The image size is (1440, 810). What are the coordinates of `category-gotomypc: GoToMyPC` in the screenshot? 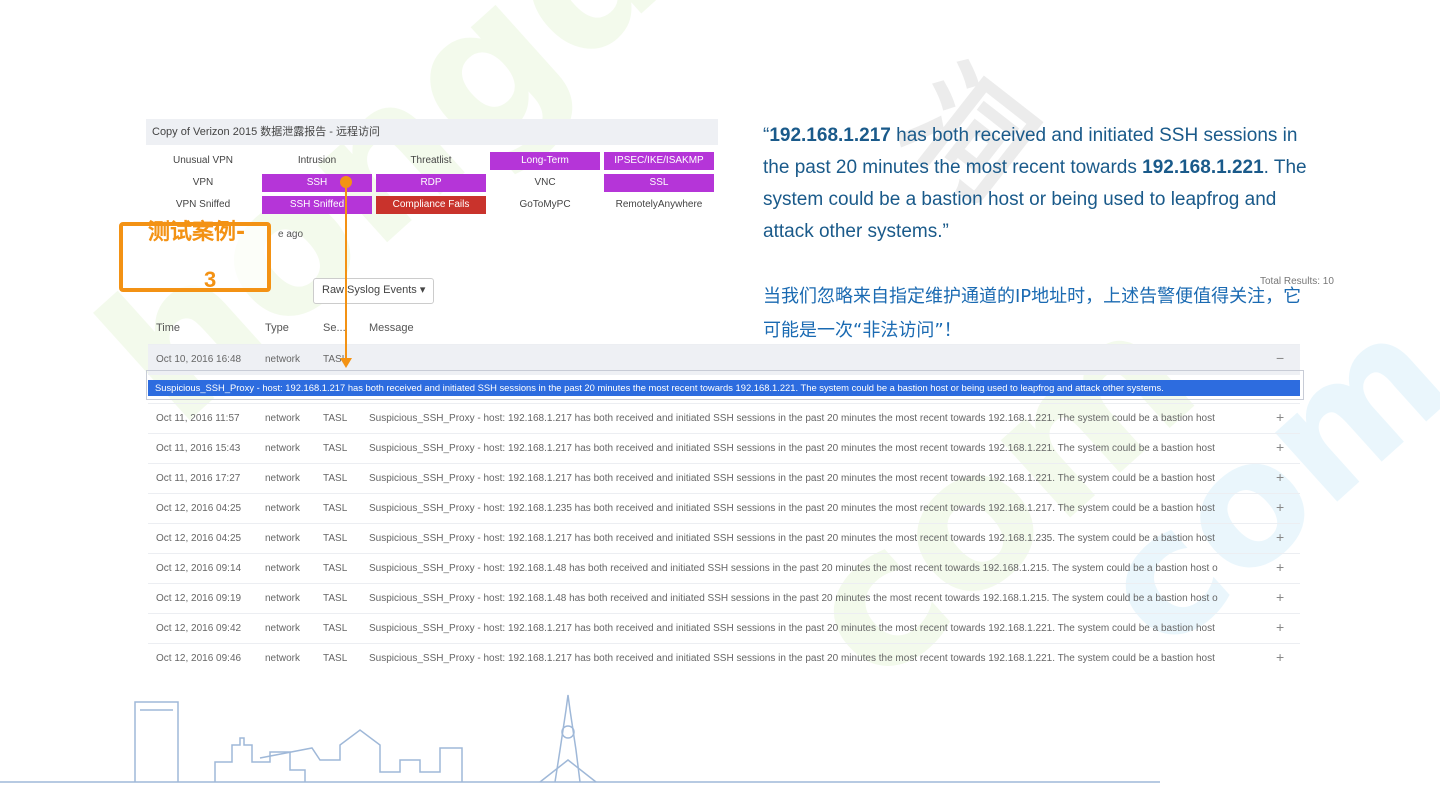 It's located at (545, 205).